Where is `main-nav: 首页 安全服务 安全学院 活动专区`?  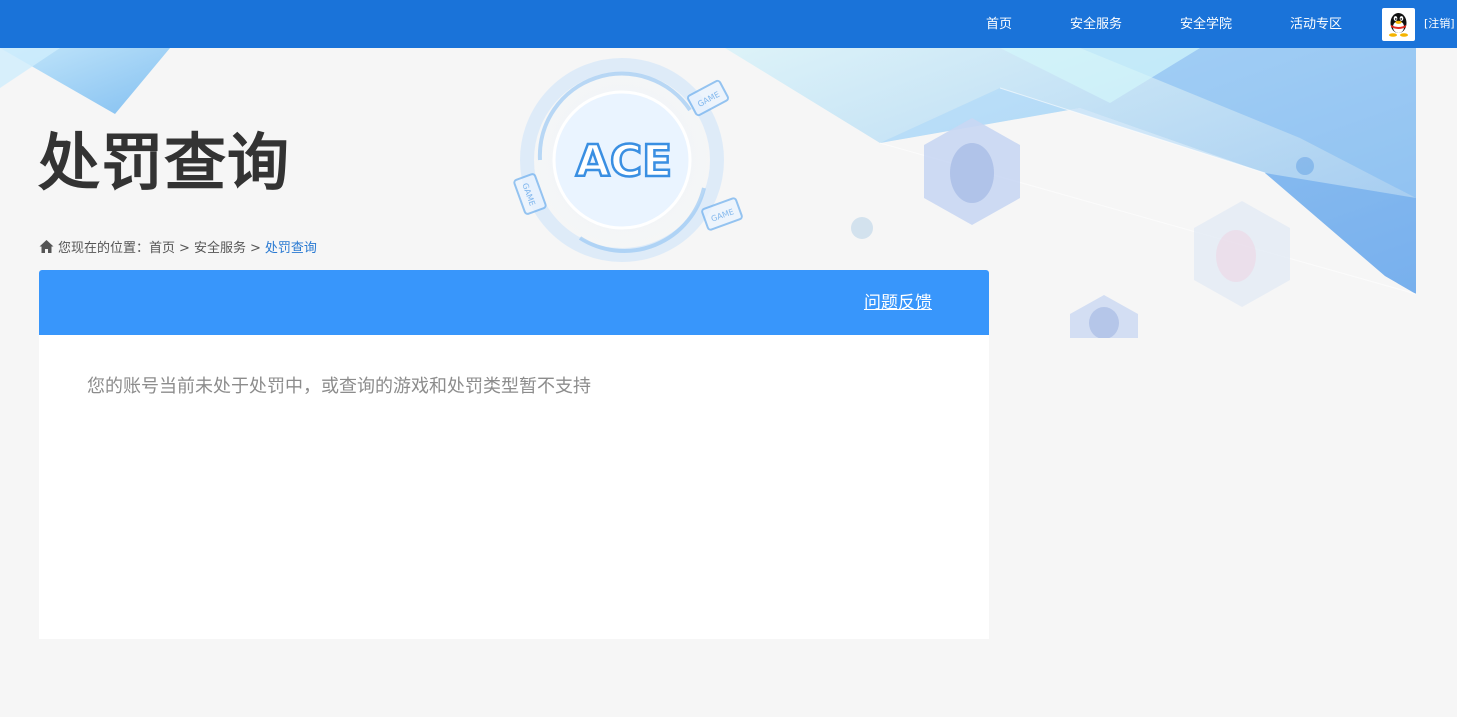
main-nav: 首页 安全服务 安全学院 活动专区 is located at coordinates (728, 24).